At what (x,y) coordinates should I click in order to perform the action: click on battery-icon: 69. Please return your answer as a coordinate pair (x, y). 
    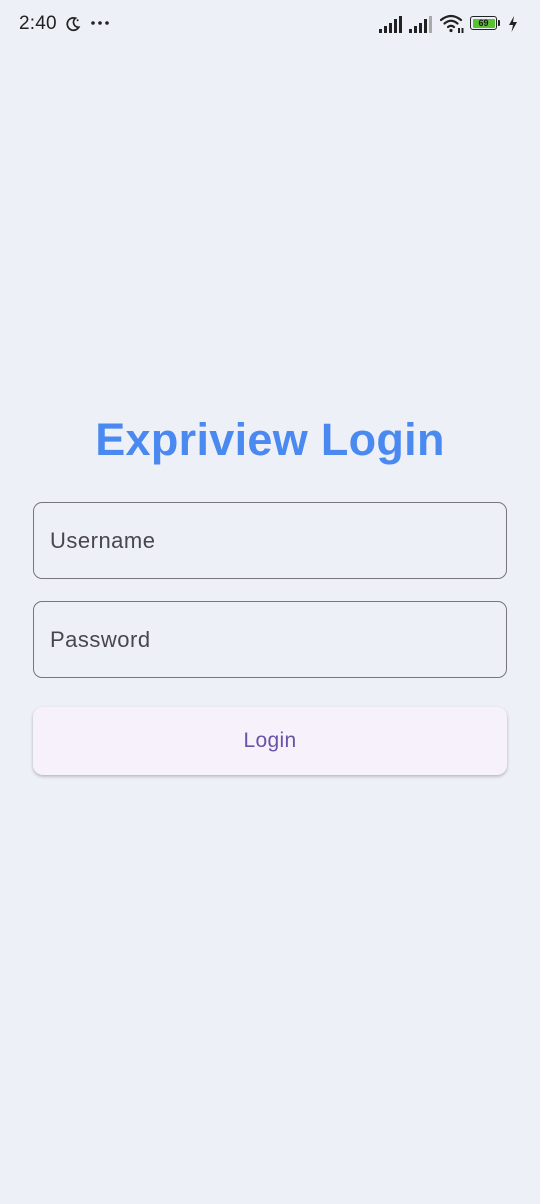
    Looking at the image, I should click on (486, 24).